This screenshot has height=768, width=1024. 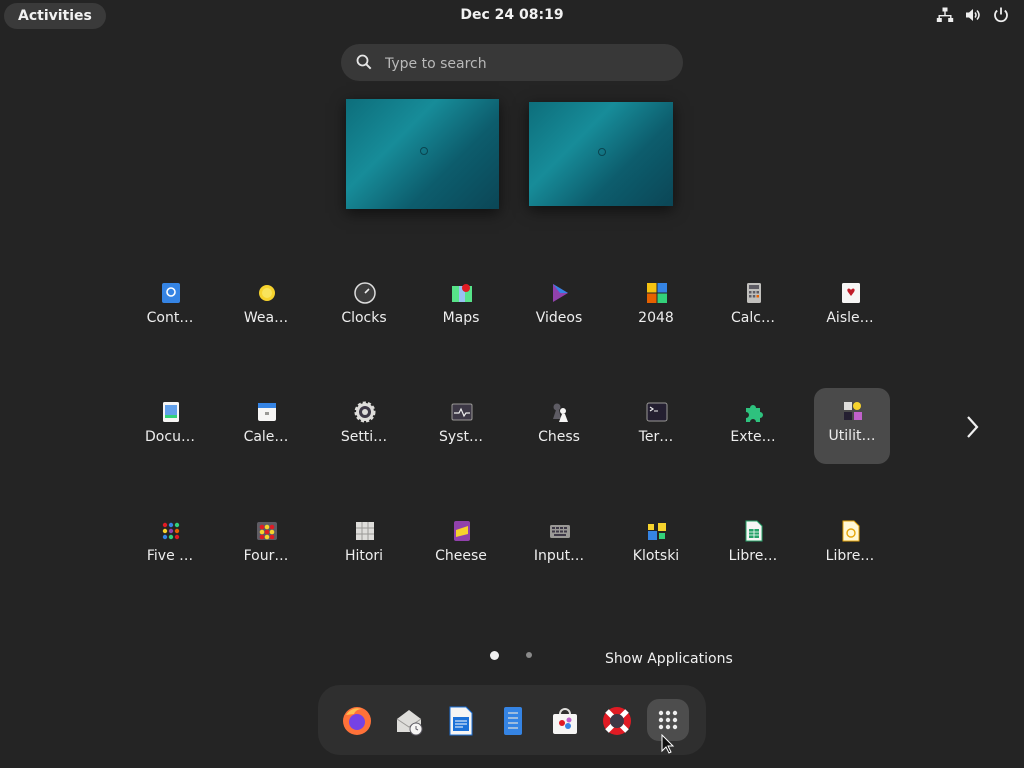 I want to click on input-method-icon, so click(x=560, y=531).